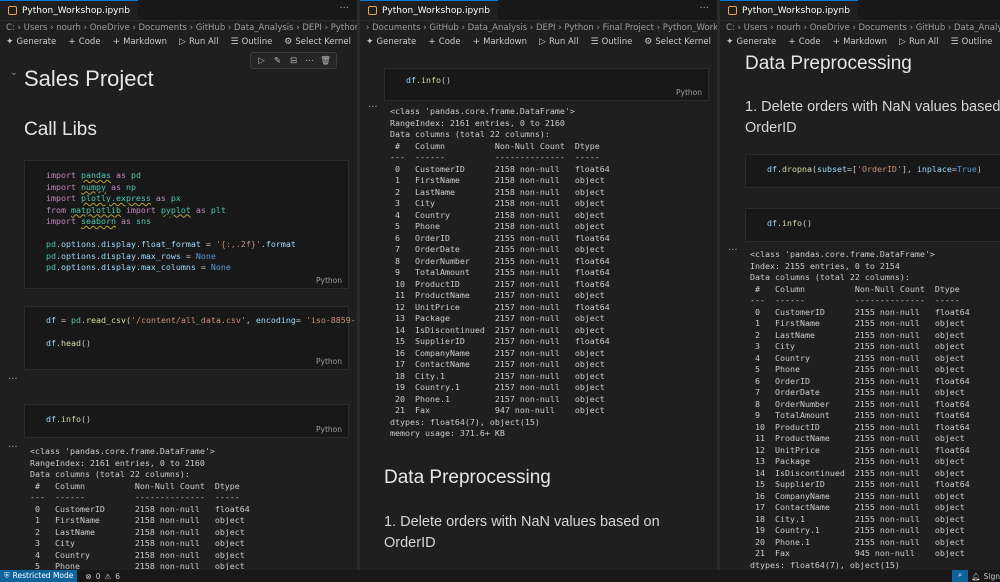 Image resolution: width=1000 pixels, height=582 pixels. I want to click on bell-icon: 🔔︎, so click(976, 576).